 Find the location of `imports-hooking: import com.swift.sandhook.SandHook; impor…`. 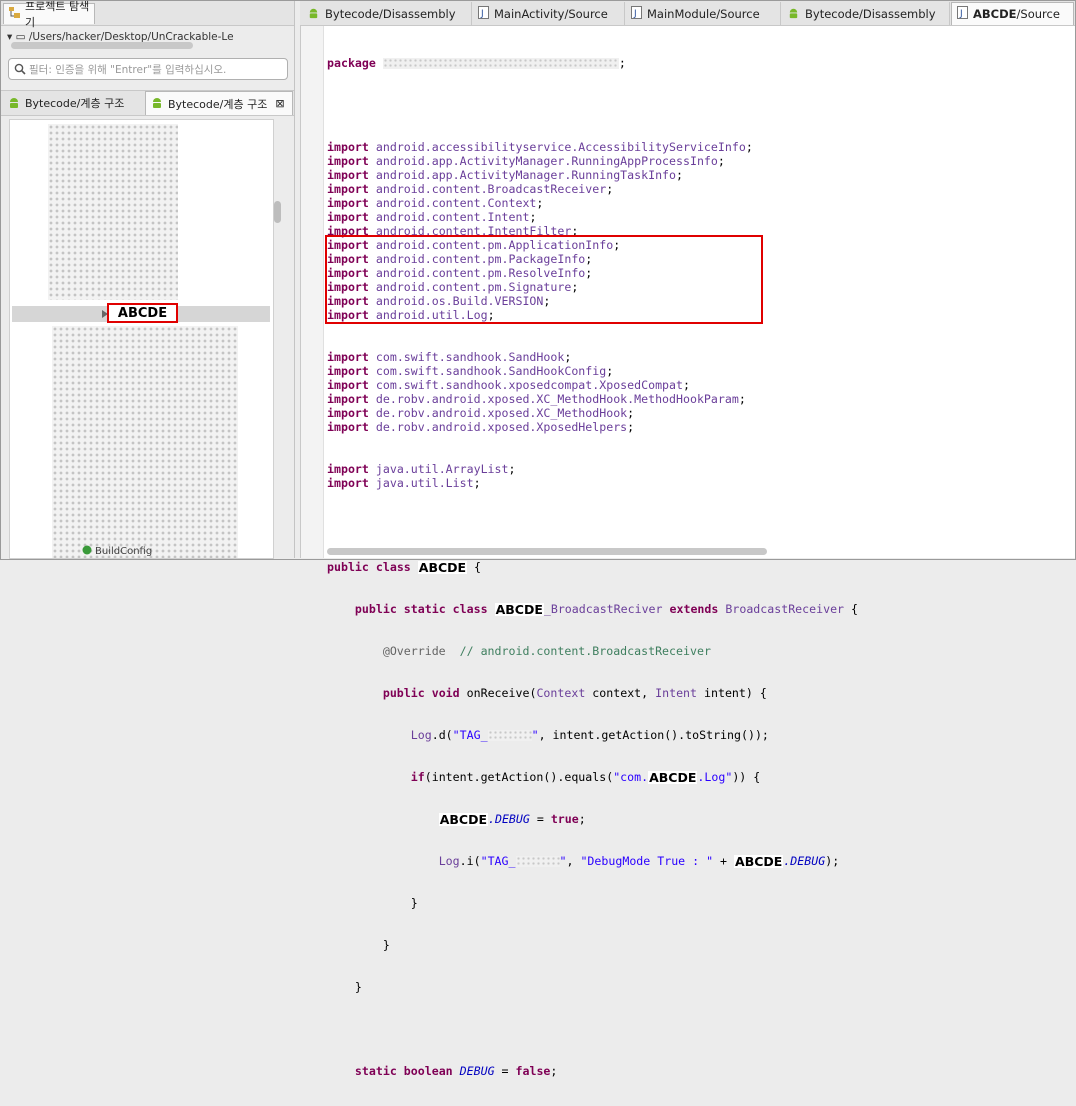

imports-hooking: import com.swift.sandhook.SandHook; impor… is located at coordinates (592, 392).